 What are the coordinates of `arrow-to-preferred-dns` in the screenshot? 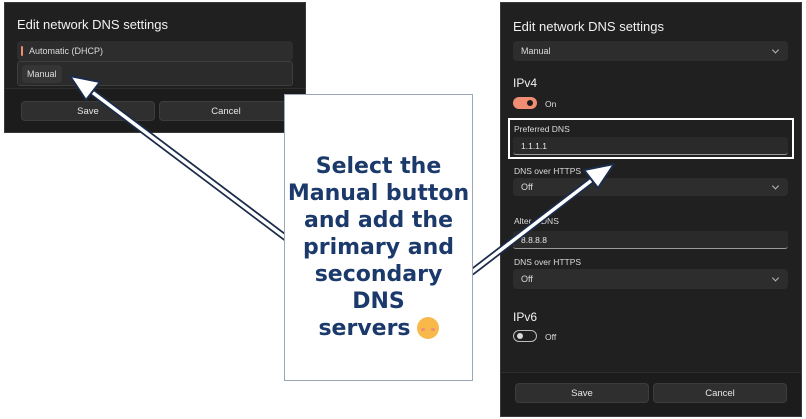 It's located at (541, 219).